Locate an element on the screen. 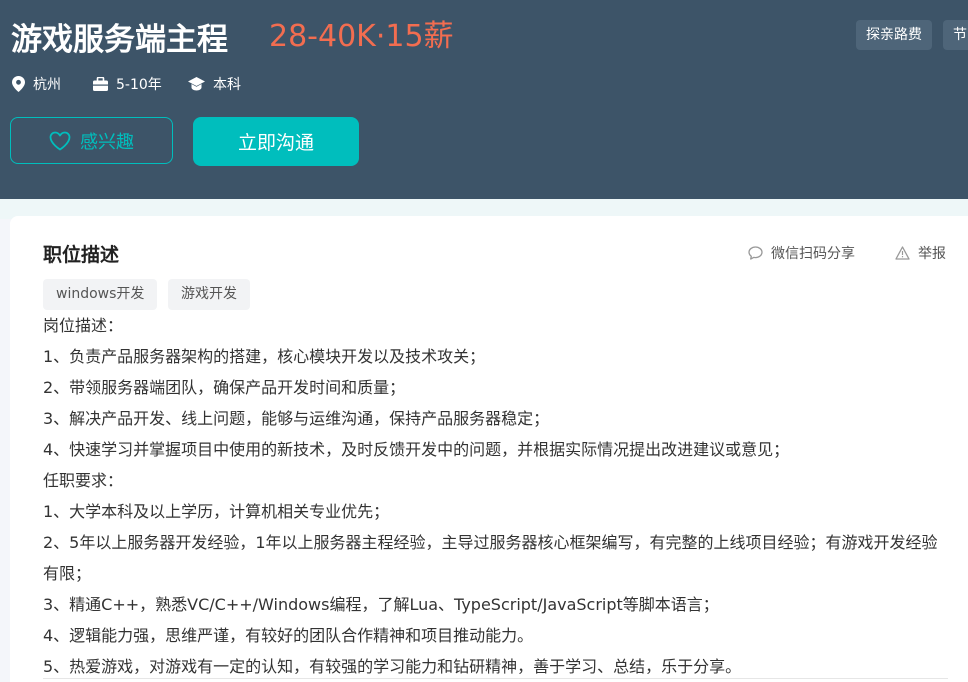 The image size is (968, 682). chat-bubble-icon is located at coordinates (755, 253).